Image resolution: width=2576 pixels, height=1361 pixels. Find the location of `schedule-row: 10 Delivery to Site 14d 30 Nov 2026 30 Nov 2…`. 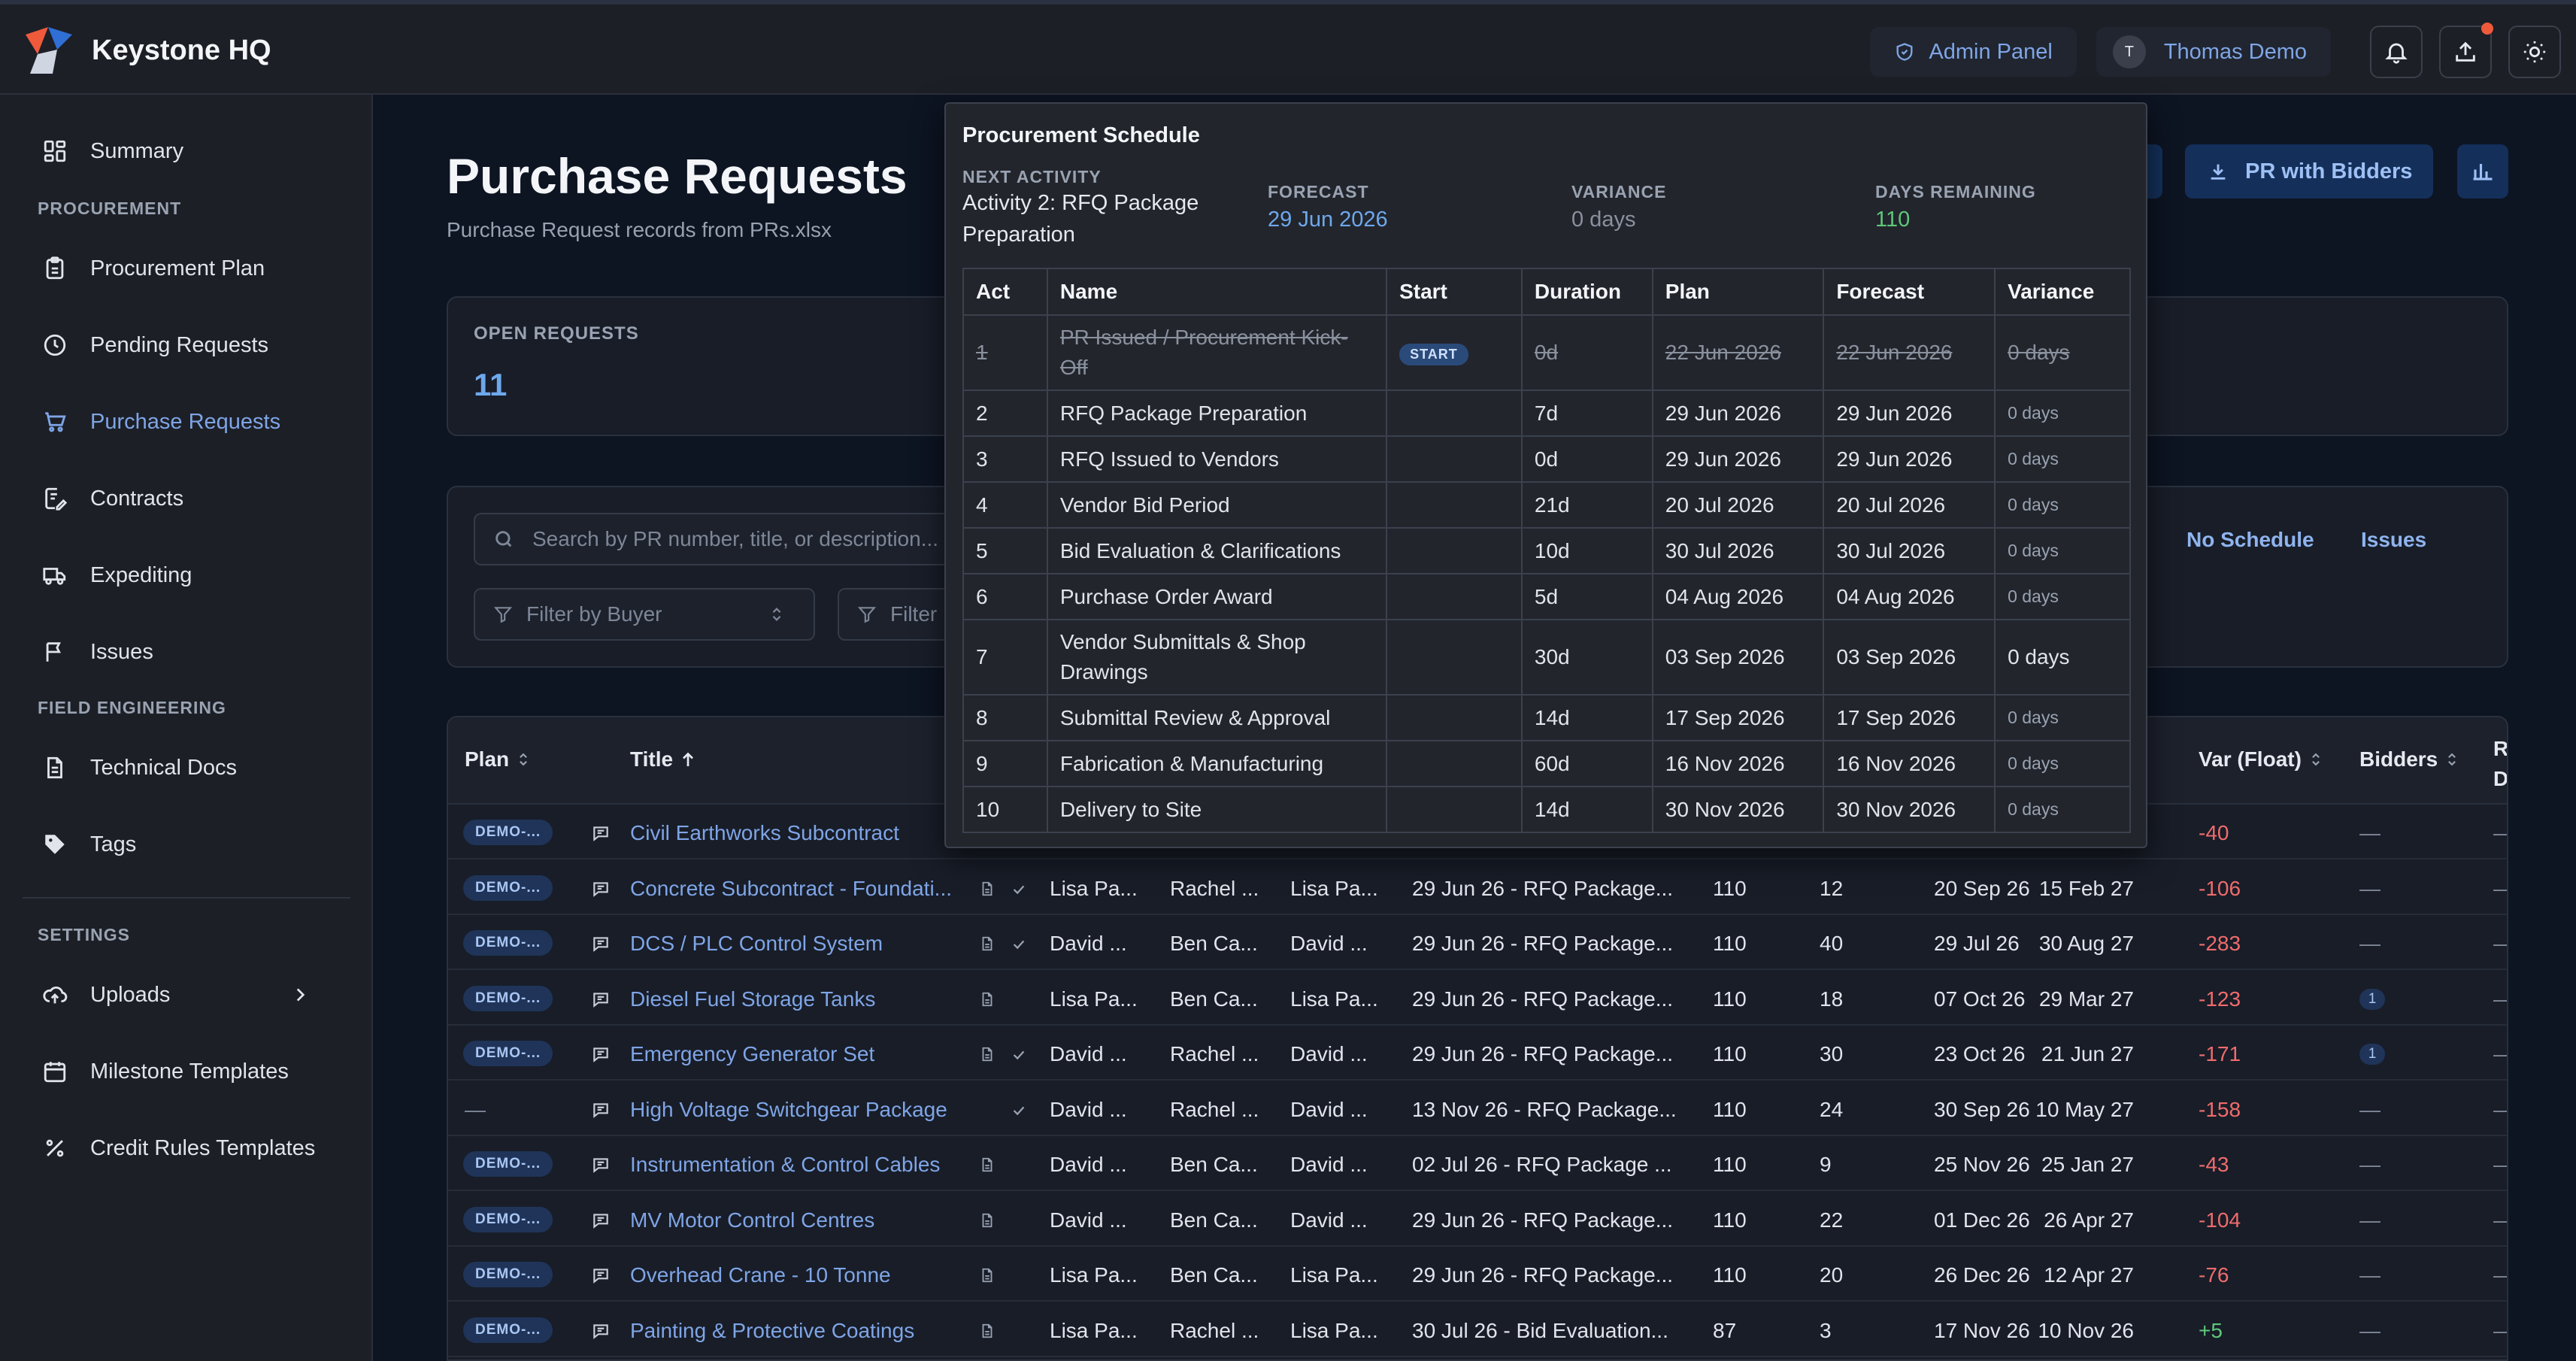

schedule-row: 10 Delivery to Site 14d 30 Nov 2026 30 Nov 2… is located at coordinates (1546, 809).